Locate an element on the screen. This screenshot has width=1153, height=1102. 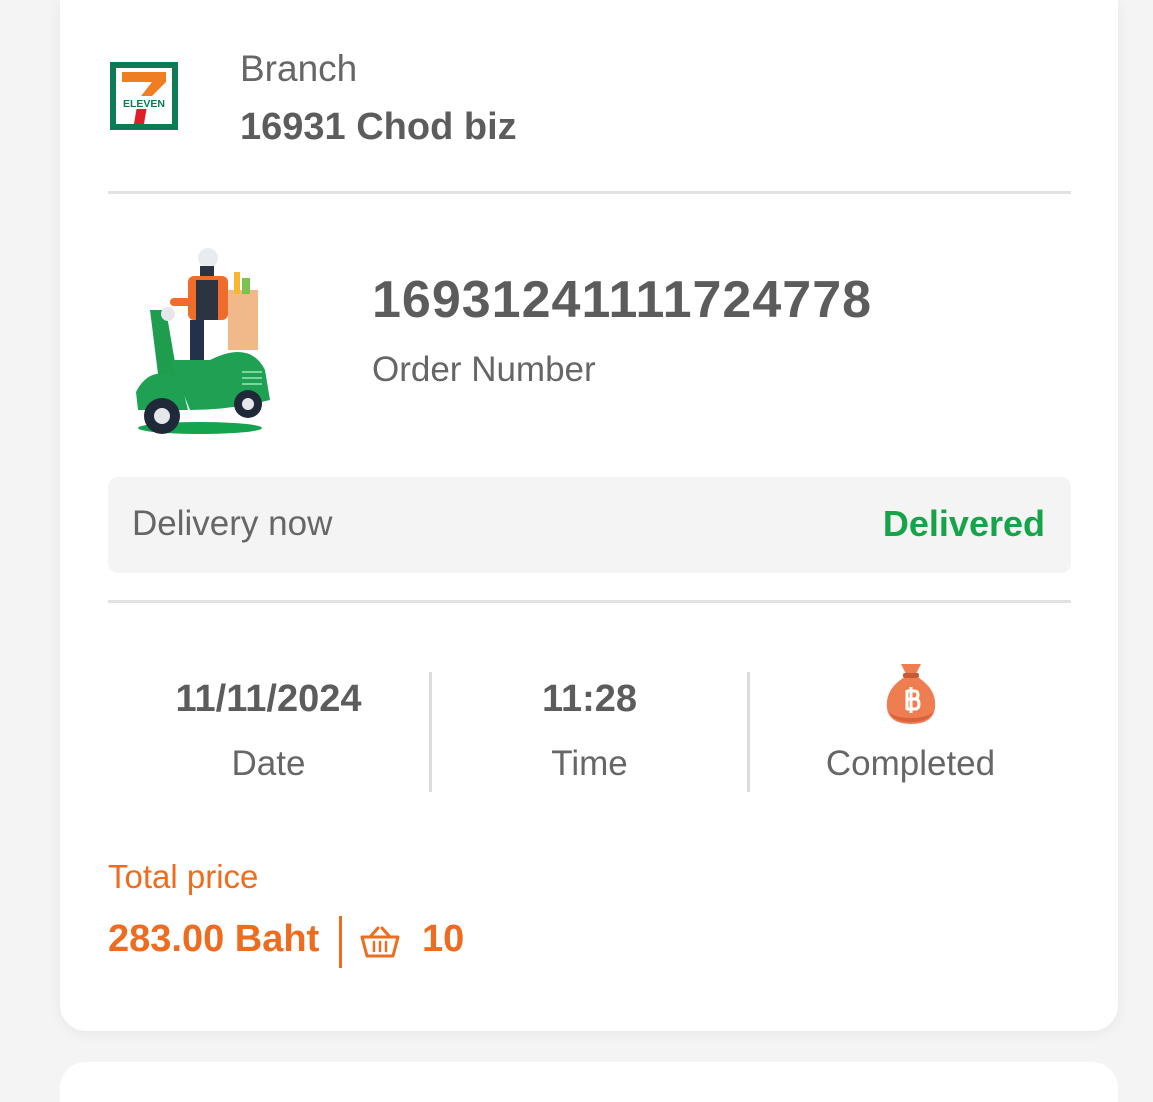
time-stat: 11:28 Time is located at coordinates (589, 730).